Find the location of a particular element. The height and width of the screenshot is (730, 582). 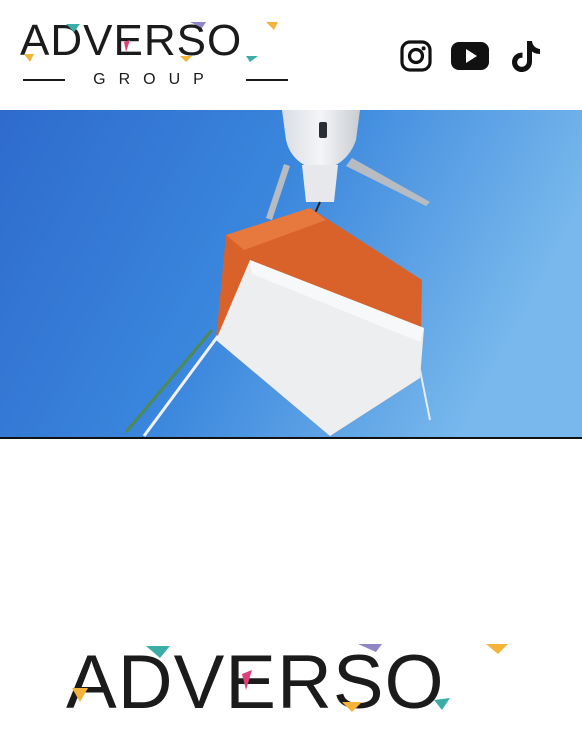

footer-logo-graphic: ADVERSO is located at coordinates (287, 682).